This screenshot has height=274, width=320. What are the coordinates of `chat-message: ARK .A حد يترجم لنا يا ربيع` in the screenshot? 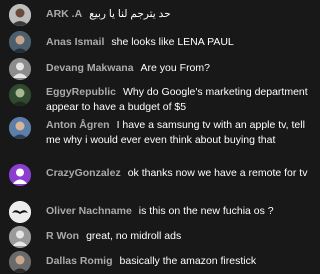 It's located at (160, 14).